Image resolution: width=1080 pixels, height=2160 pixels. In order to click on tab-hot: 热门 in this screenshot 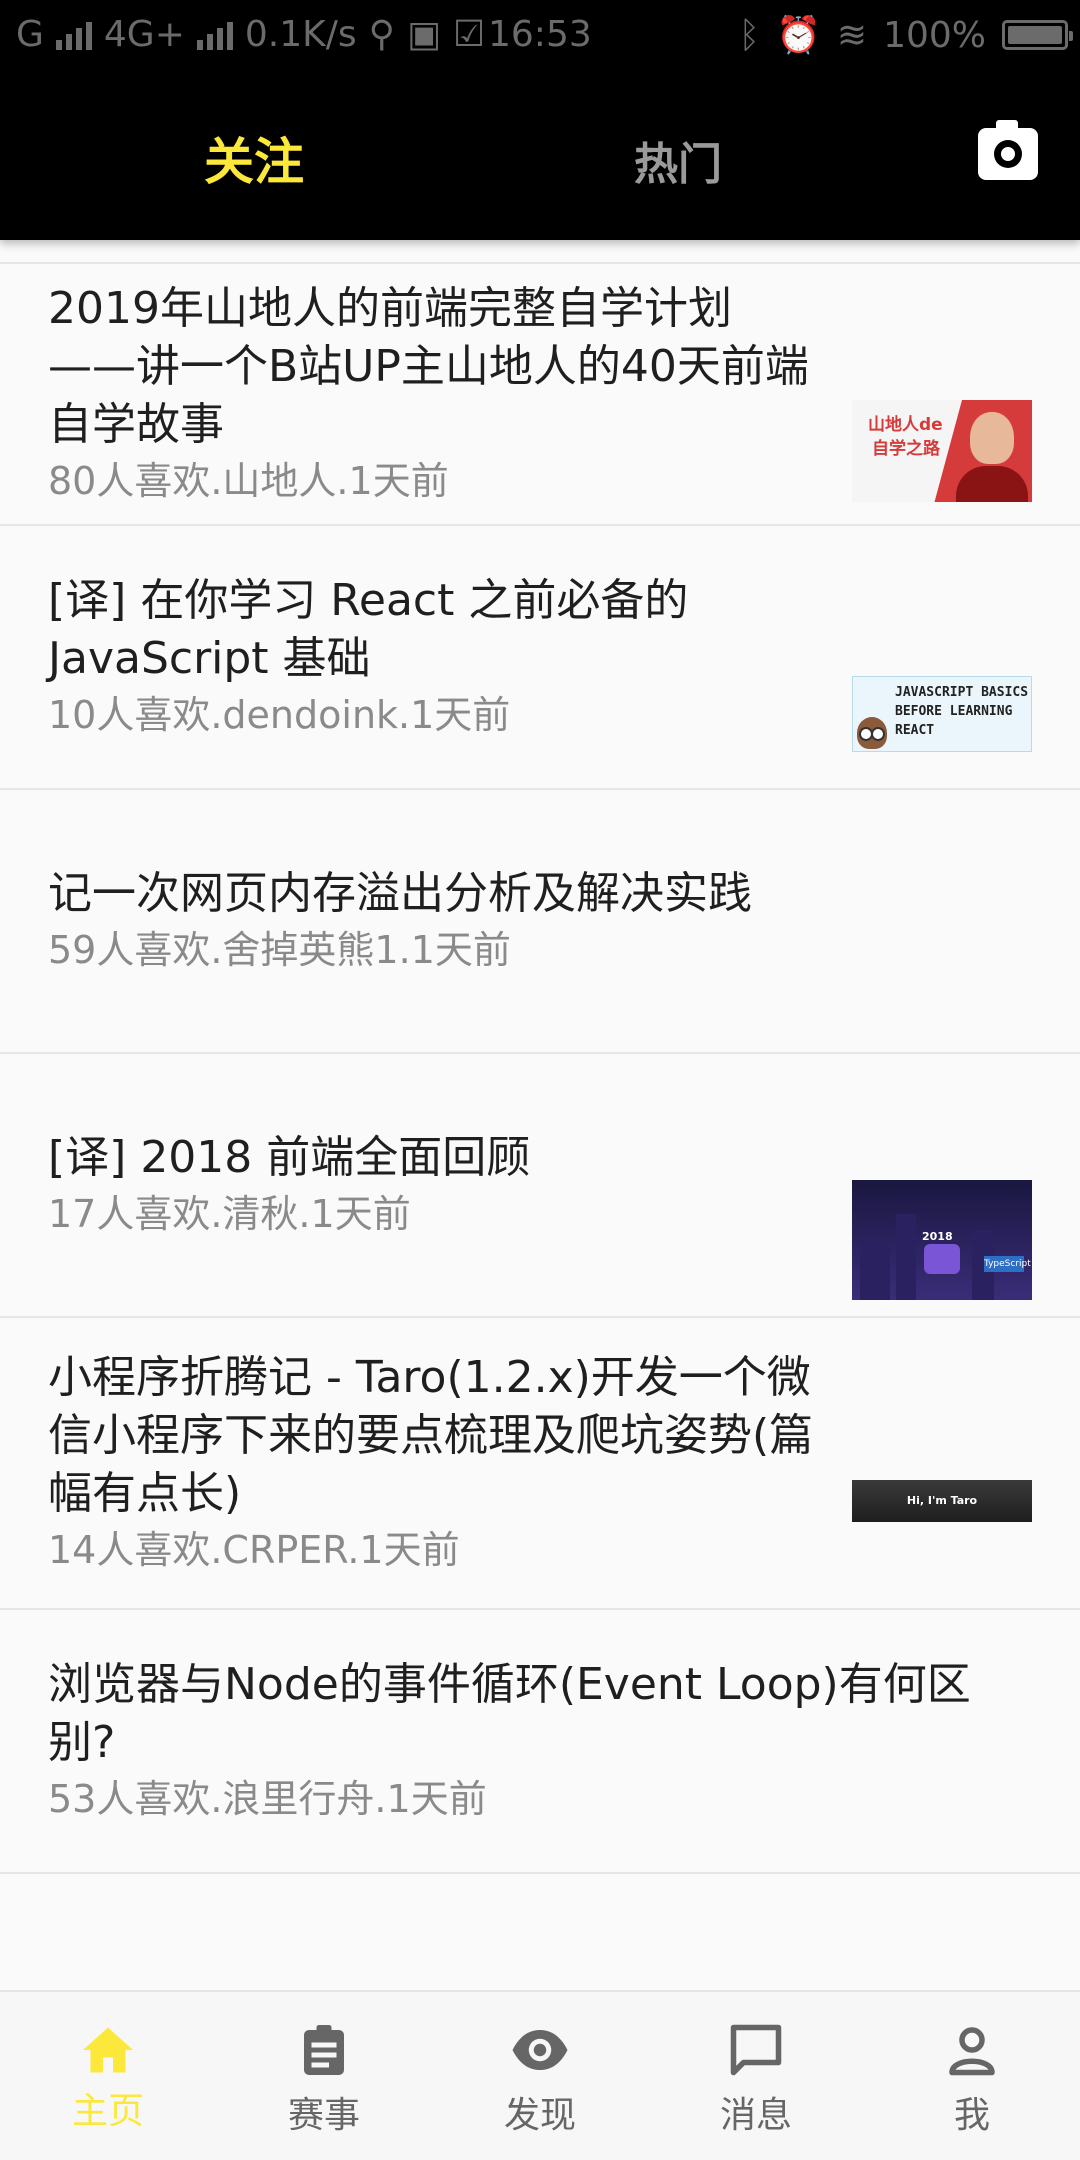, I will do `click(678, 160)`.